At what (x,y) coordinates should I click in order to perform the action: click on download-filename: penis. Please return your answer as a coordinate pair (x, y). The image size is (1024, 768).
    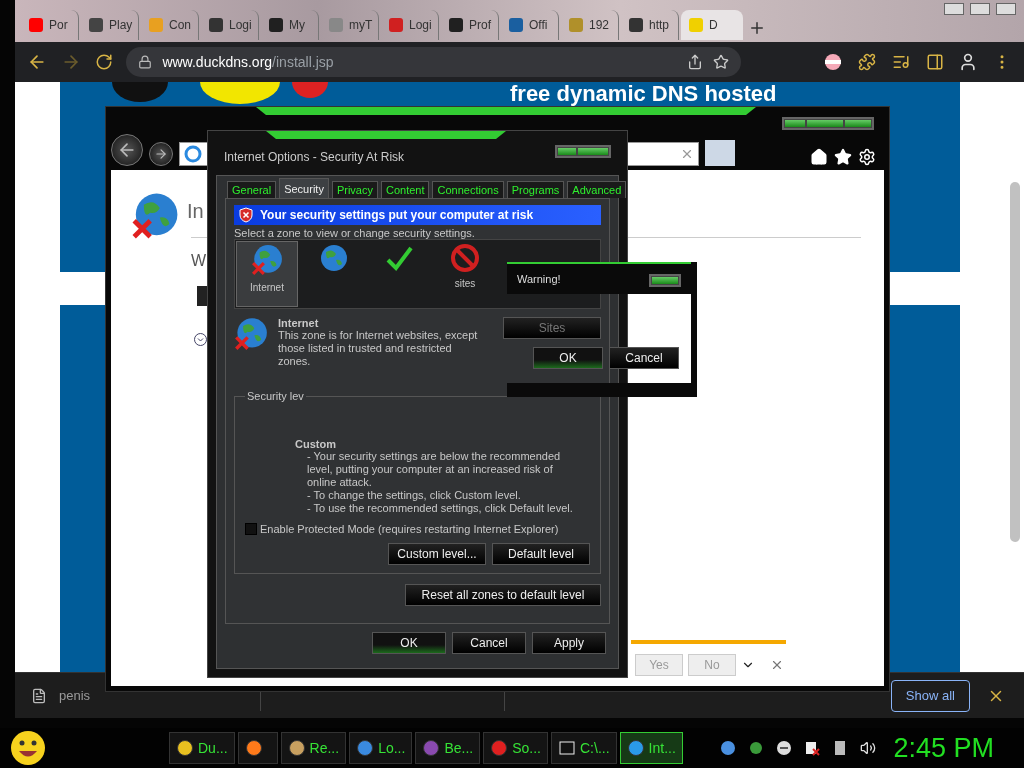
    Looking at the image, I should click on (75, 695).